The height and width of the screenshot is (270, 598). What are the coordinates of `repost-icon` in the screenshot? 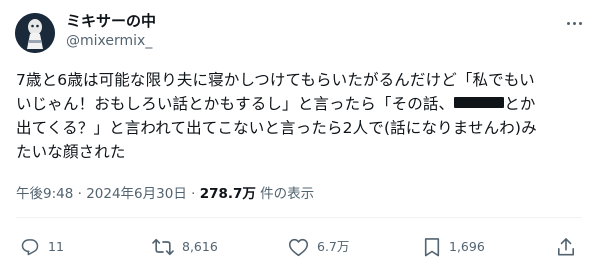 It's located at (163, 247).